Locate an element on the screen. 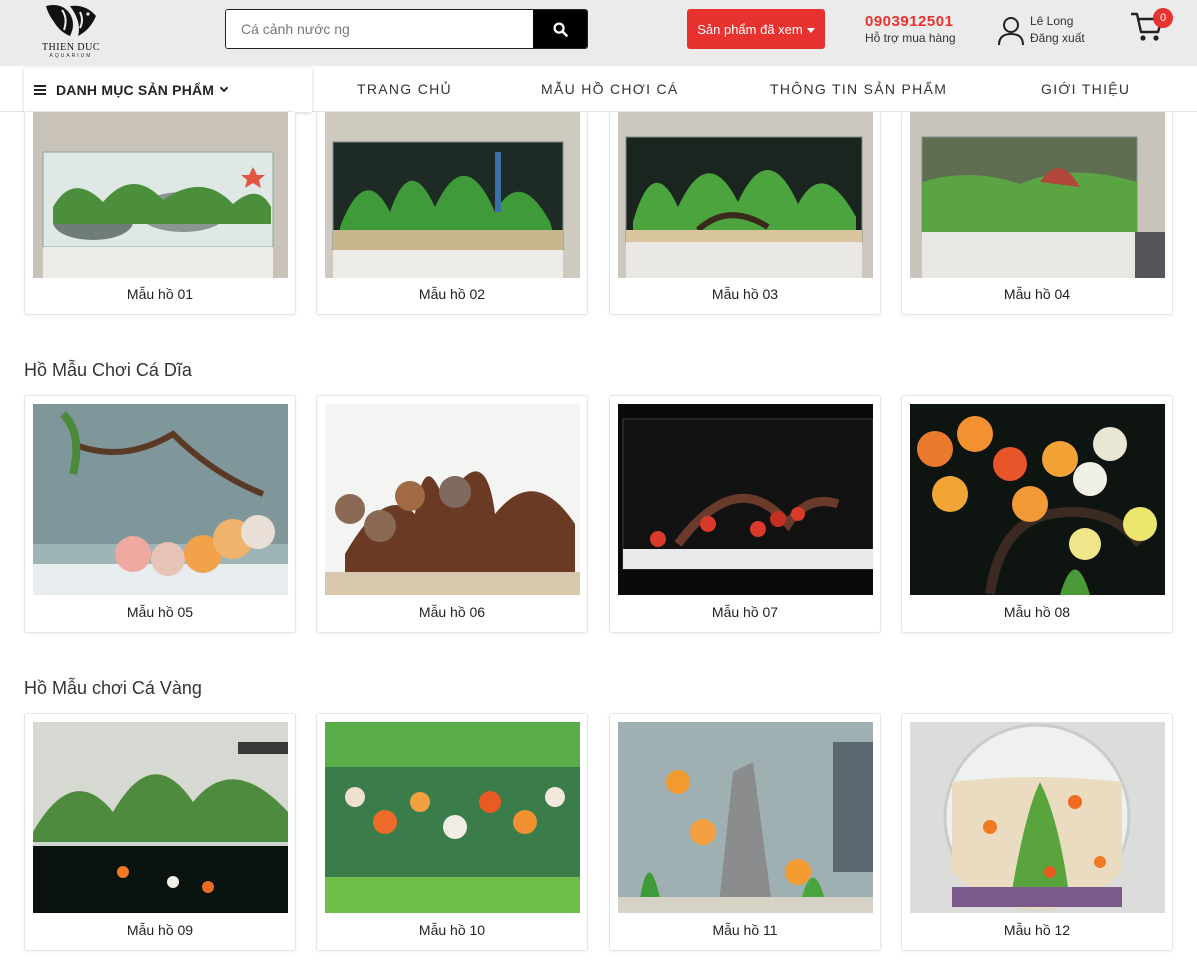 The height and width of the screenshot is (960, 1197). nav-item-product-info: THÔNG TIN SẢN PHẨM is located at coordinates (858, 89).